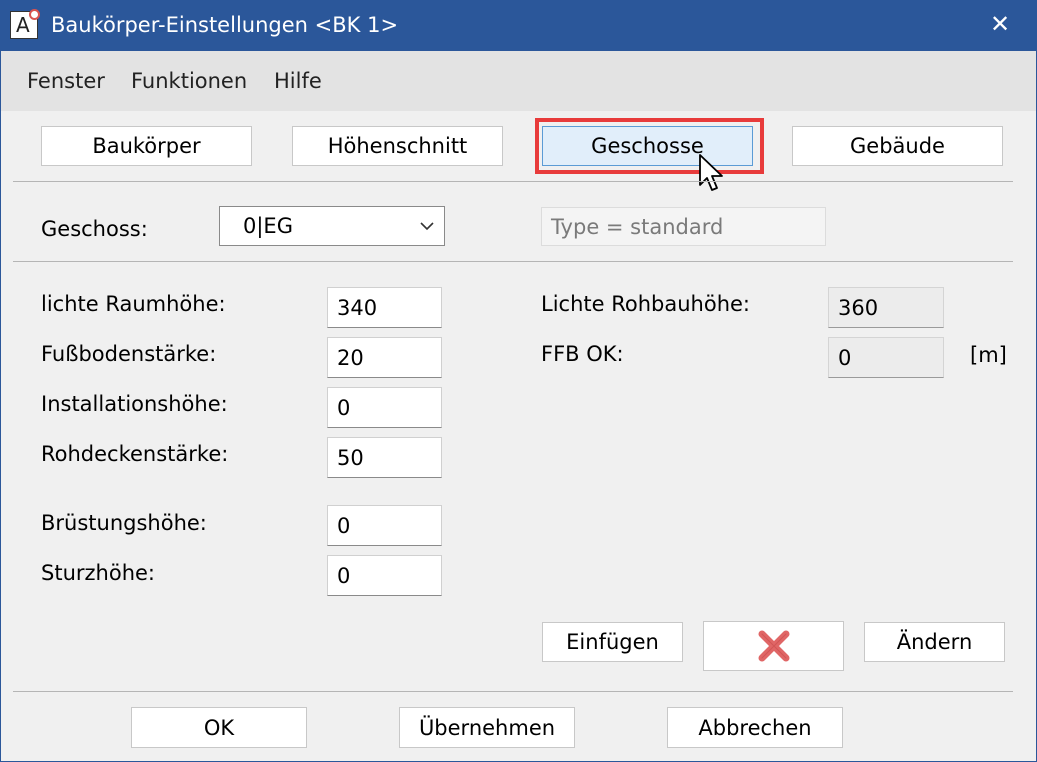 The image size is (1037, 762). What do you see at coordinates (384, 525) in the screenshot?
I see `bruestungshoehe-input: 0` at bounding box center [384, 525].